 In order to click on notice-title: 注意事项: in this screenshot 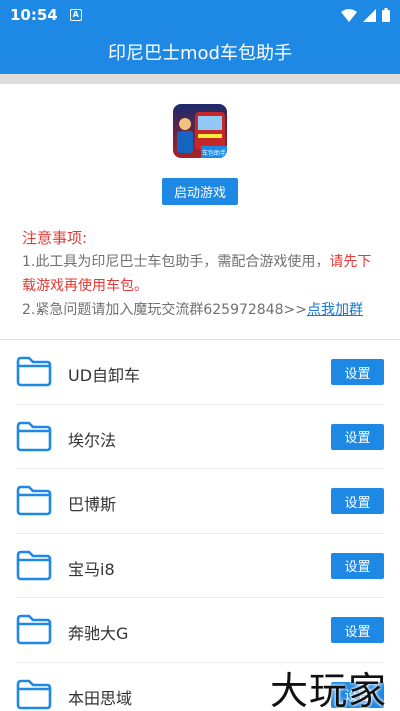, I will do `click(55, 238)`.